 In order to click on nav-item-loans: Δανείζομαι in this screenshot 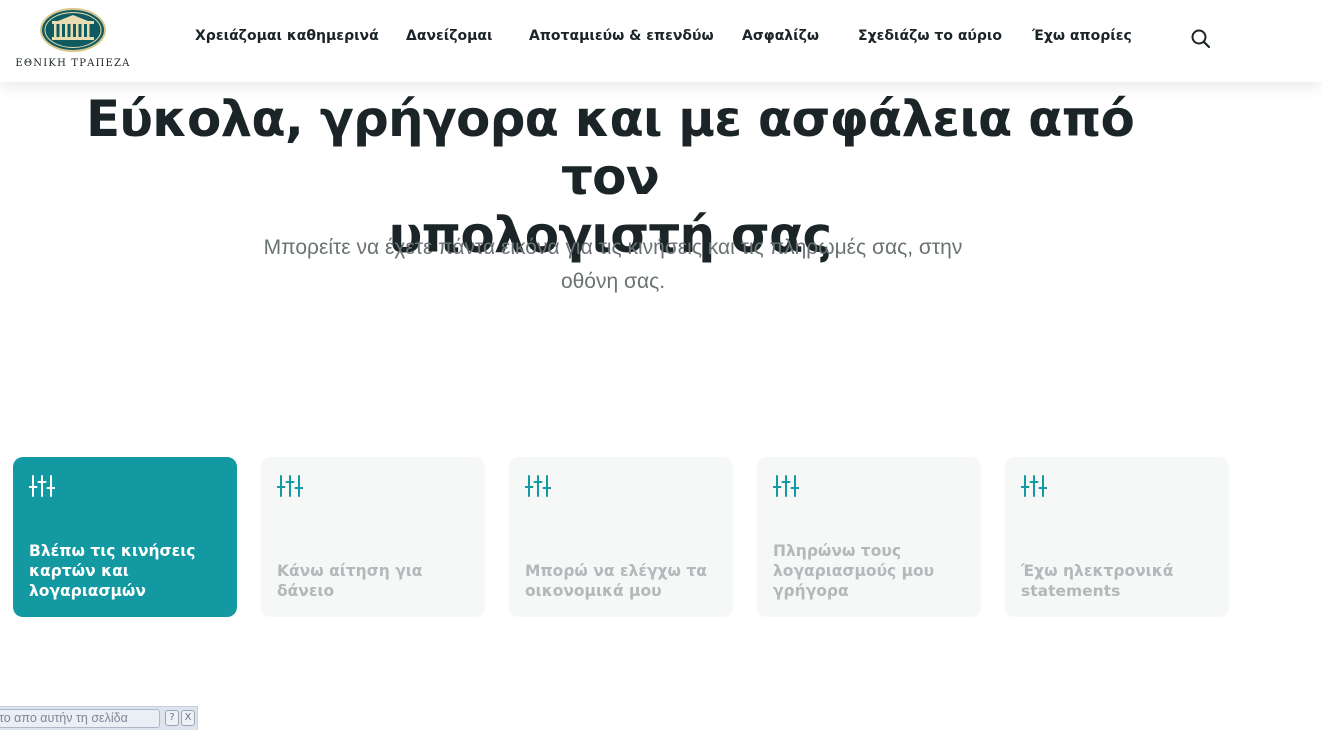, I will do `click(449, 38)`.